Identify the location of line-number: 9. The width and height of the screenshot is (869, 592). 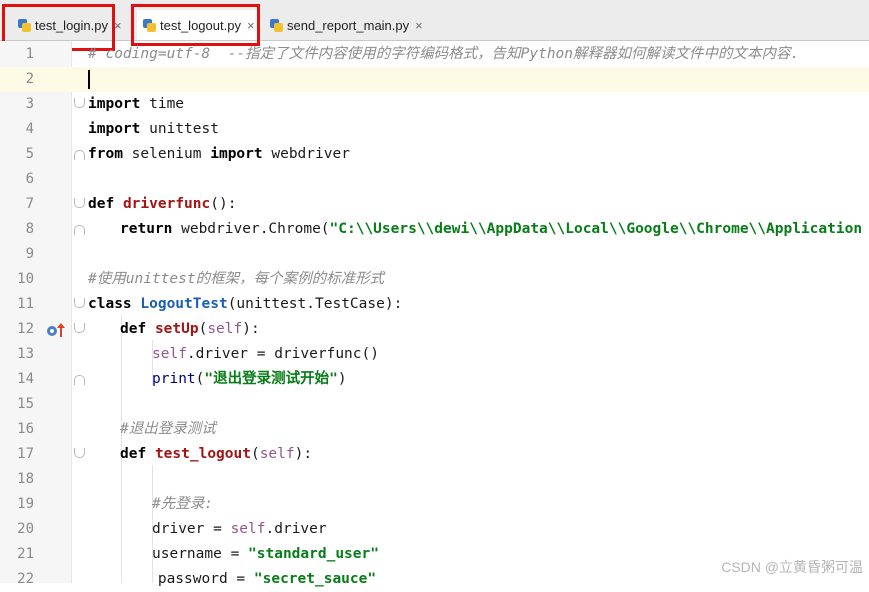
(29, 254).